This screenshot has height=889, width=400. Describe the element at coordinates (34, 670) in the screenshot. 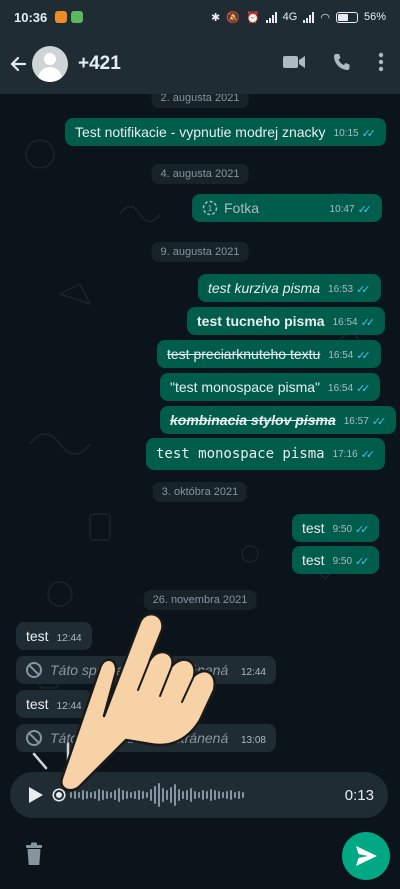

I see `deleted-message-icon` at that location.